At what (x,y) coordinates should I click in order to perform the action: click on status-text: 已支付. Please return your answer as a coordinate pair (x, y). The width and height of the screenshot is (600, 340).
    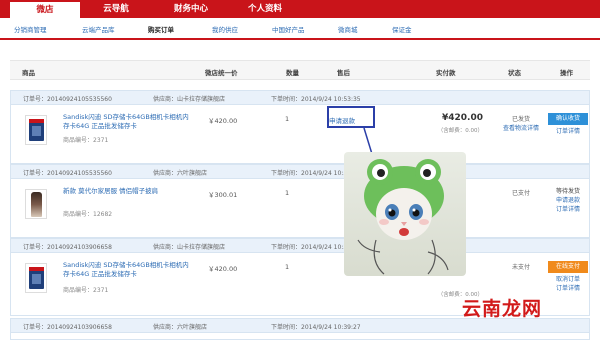
    Looking at the image, I should click on (520, 193).